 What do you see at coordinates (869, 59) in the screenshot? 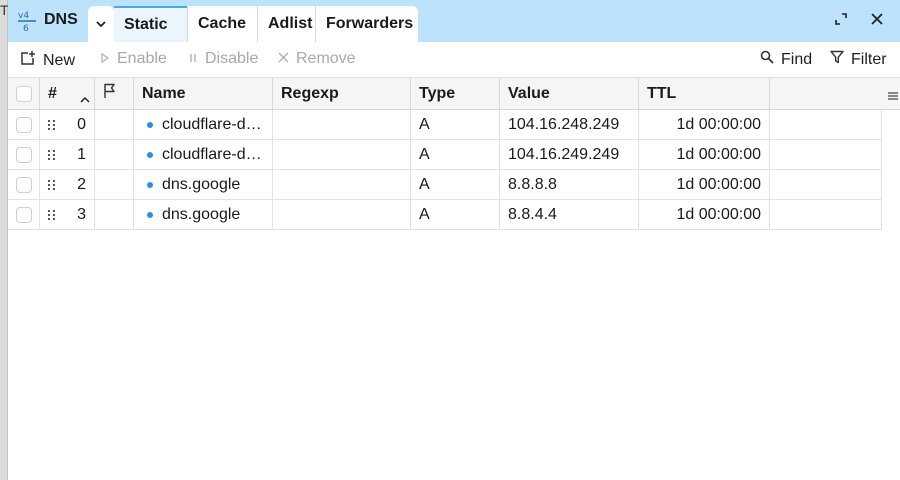
I see `filter-label: Filter` at bounding box center [869, 59].